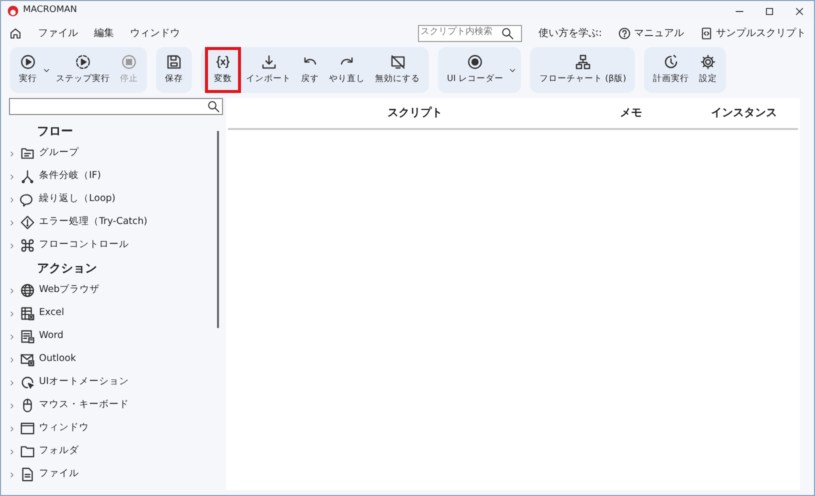 The height and width of the screenshot is (496, 815). Describe the element at coordinates (27, 359) in the screenshot. I see `mail-icon` at that location.